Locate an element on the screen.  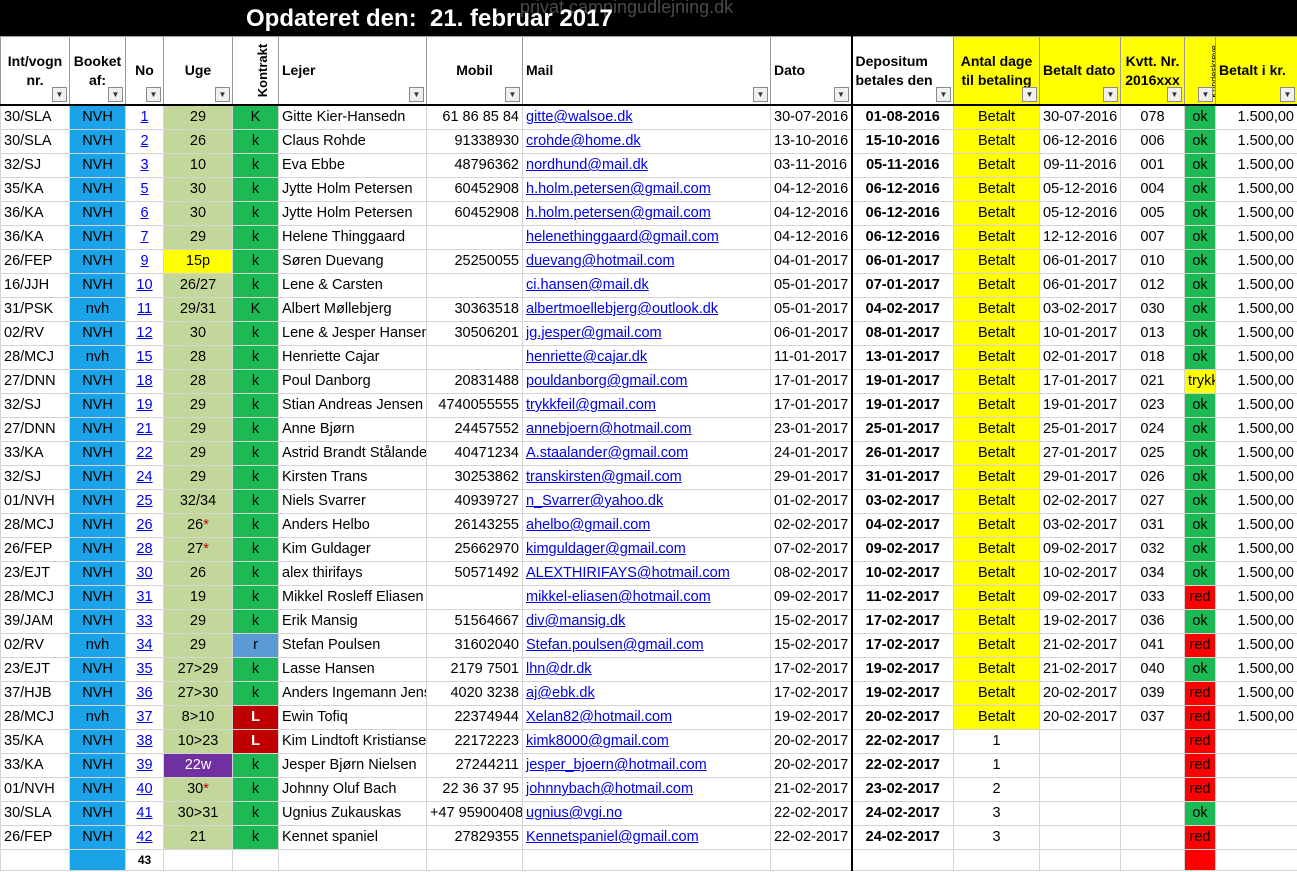
cell-depositum: 04-02-2017 is located at coordinates (902, 525).